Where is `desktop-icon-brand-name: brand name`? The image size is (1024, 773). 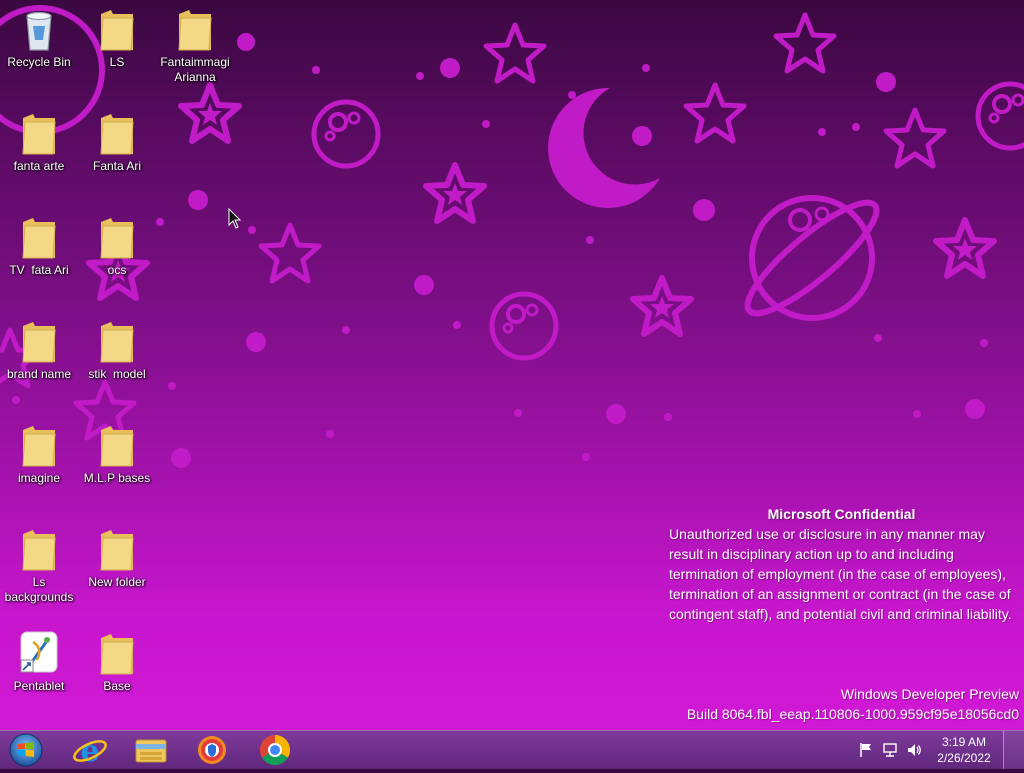
desktop-icon-brand-name: brand name is located at coordinates (39, 350).